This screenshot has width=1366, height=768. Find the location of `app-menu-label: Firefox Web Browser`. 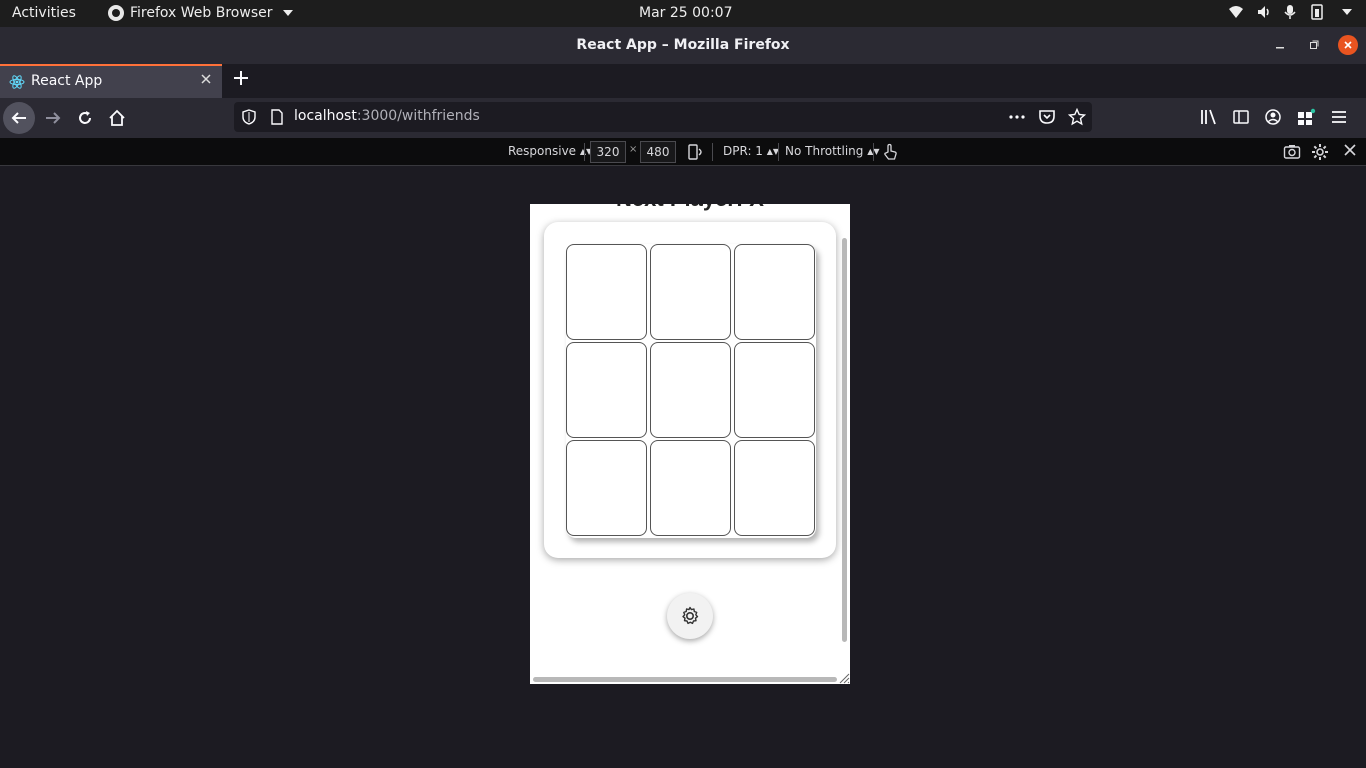

app-menu-label: Firefox Web Browser is located at coordinates (201, 13).